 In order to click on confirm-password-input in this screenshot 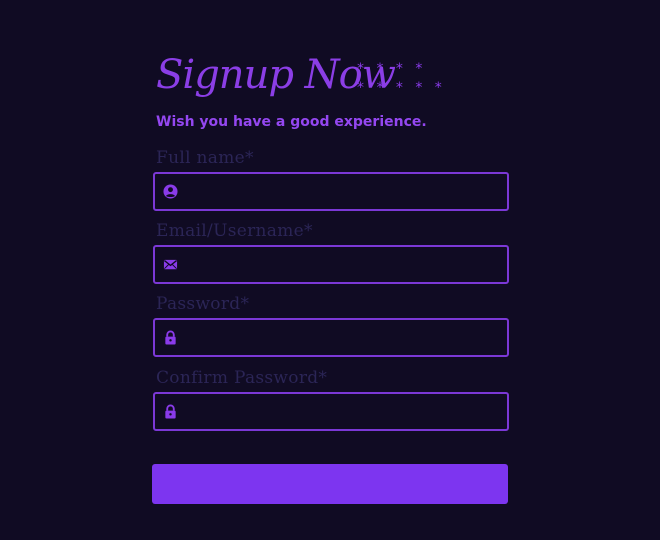, I will do `click(345, 411)`.